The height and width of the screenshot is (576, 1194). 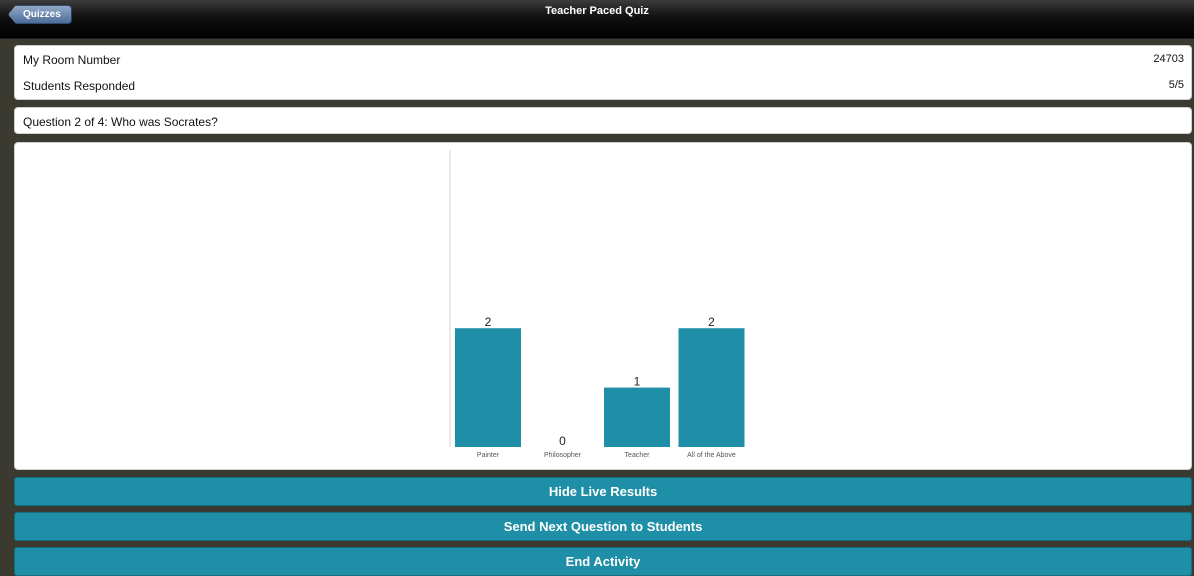 What do you see at coordinates (711, 322) in the screenshot?
I see `bar-value-label-3: 2` at bounding box center [711, 322].